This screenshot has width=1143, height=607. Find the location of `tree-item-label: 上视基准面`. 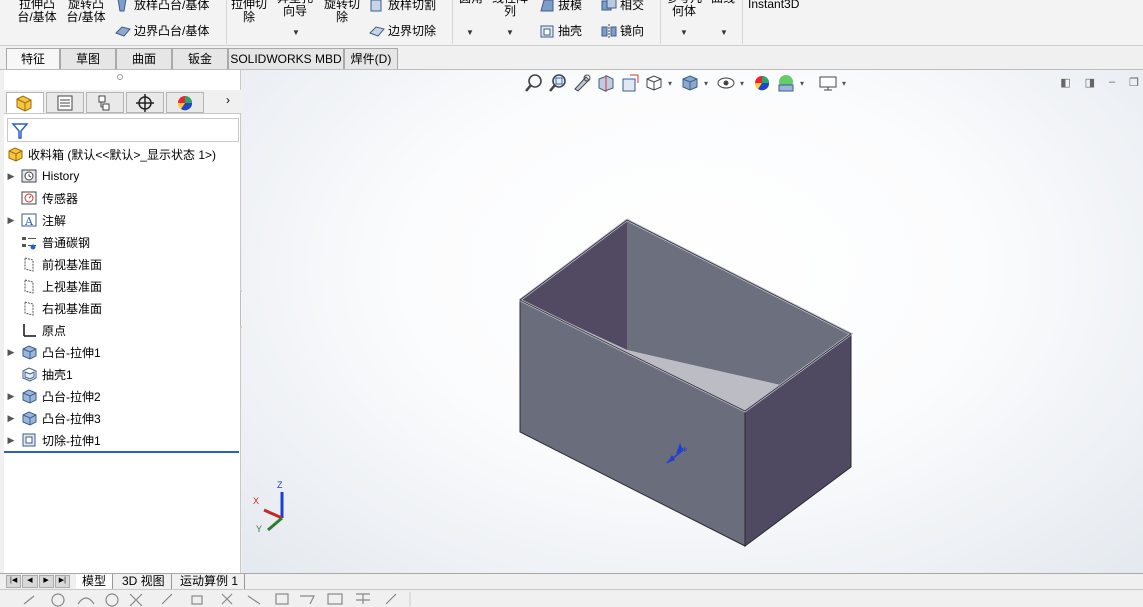

tree-item-label: 上视基准面 is located at coordinates (72, 286).